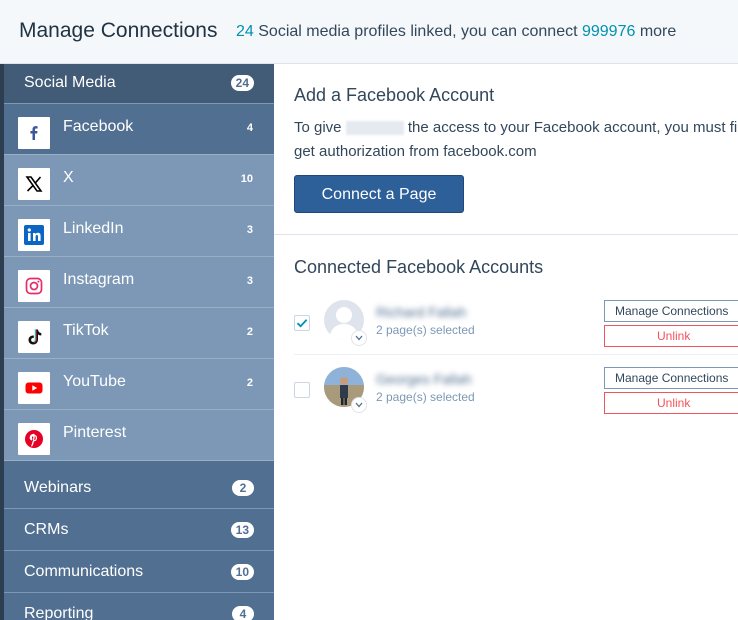 The image size is (738, 620). Describe the element at coordinates (139, 180) in the screenshot. I see `sidebar-item-x: X 10` at that location.